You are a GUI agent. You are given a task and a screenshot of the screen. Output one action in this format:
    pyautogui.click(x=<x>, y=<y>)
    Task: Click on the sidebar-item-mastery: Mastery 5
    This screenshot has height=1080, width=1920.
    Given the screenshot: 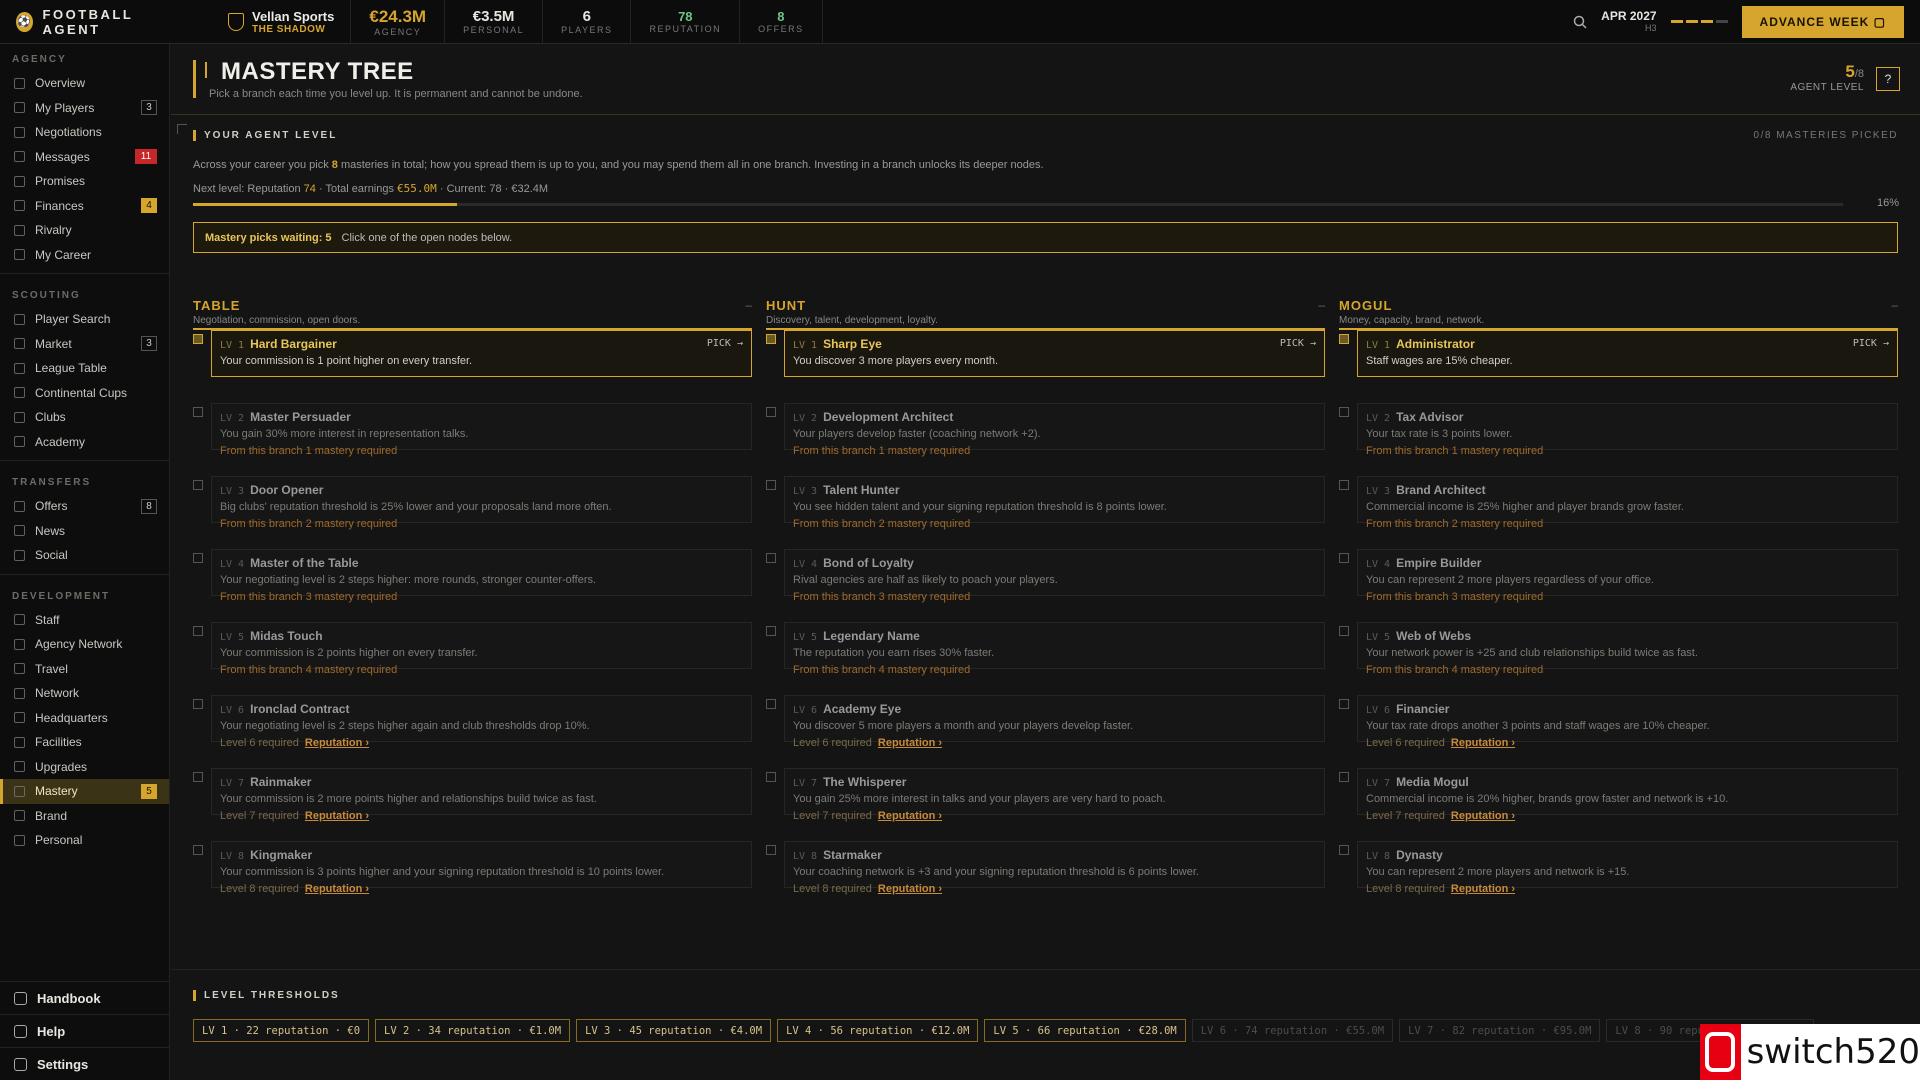 What is the action you would take?
    pyautogui.click(x=84, y=791)
    